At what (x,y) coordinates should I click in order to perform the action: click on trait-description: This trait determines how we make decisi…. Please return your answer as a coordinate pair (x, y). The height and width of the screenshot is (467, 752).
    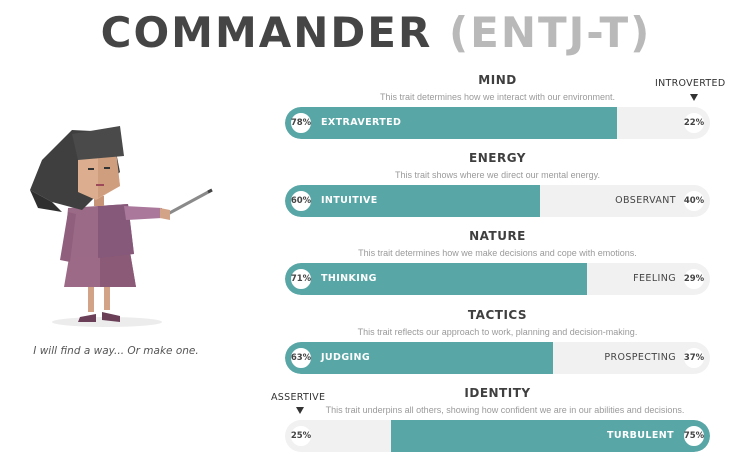
    Looking at the image, I should click on (497, 253).